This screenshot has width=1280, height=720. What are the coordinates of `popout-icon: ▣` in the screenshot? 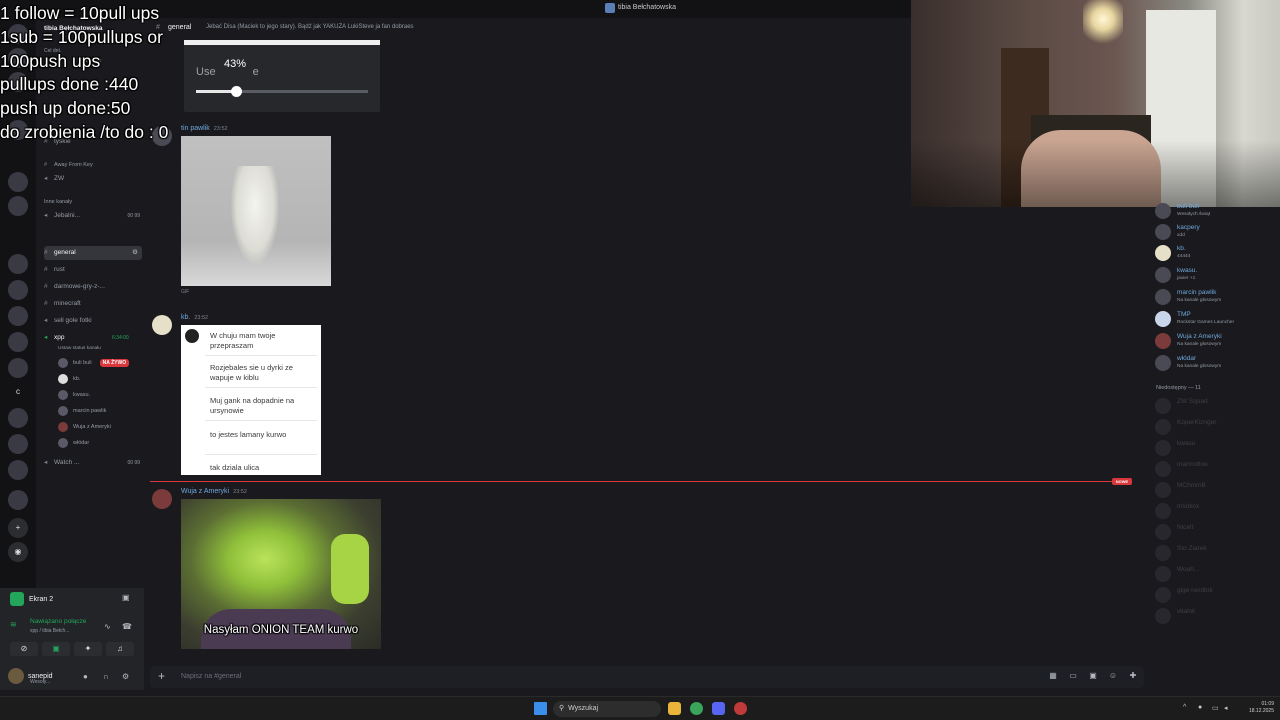 It's located at (126, 597).